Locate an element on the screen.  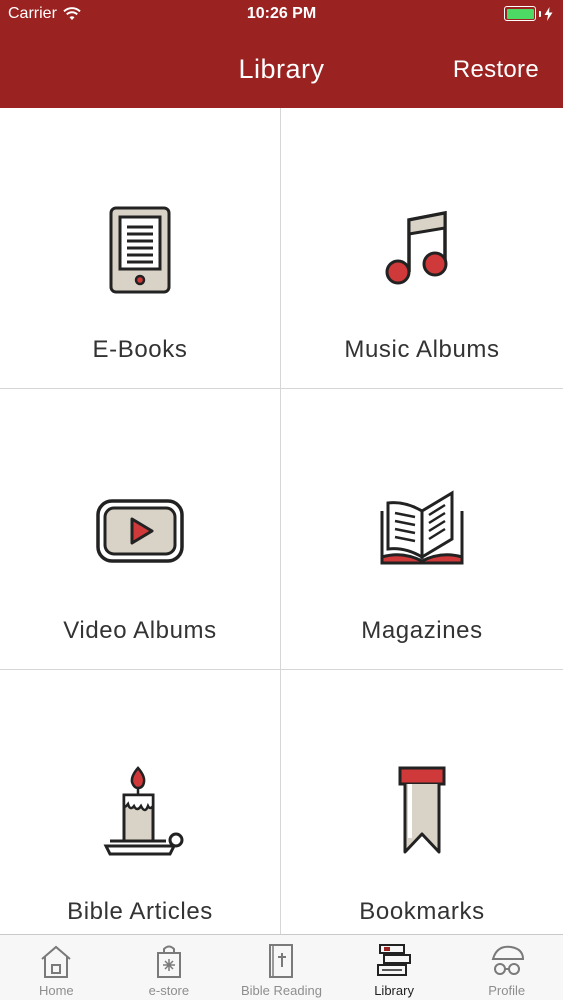
bookmarks-tile: Bookmarks is located at coordinates (422, 810).